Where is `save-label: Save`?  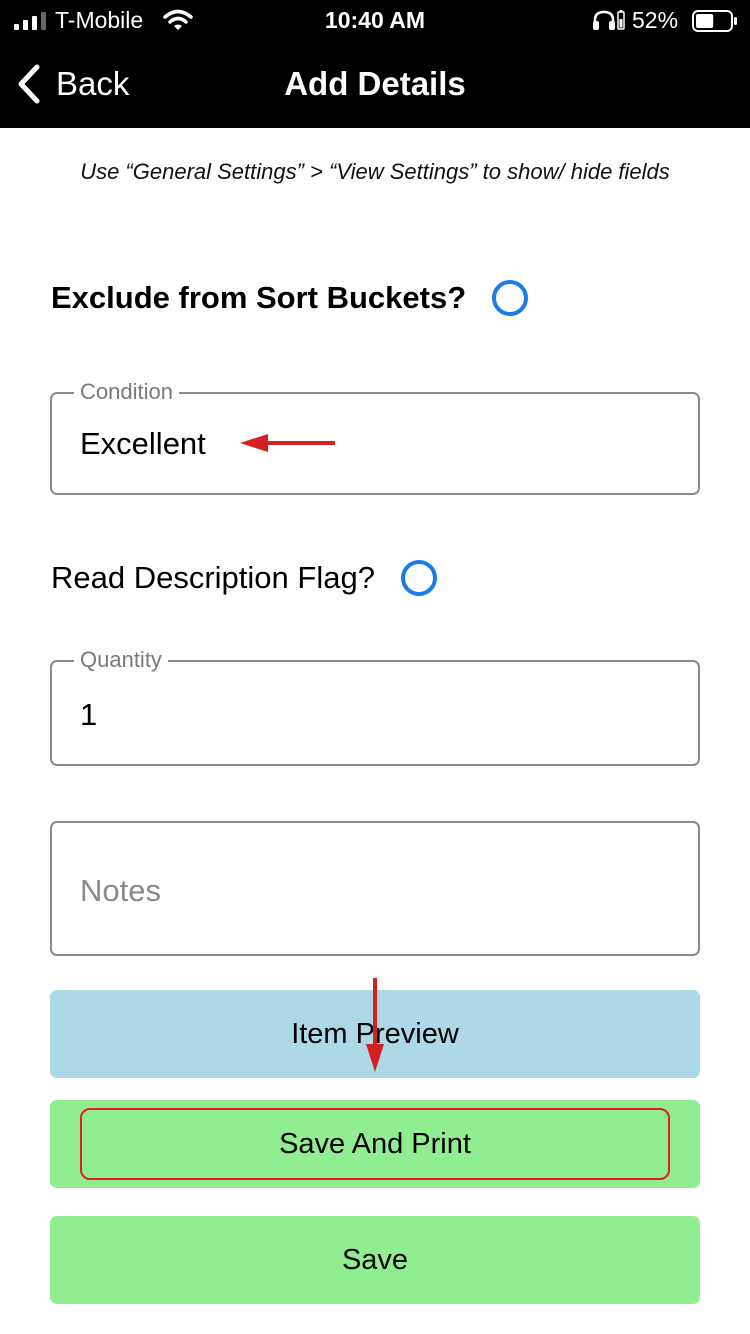
save-label: Save is located at coordinates (375, 1260).